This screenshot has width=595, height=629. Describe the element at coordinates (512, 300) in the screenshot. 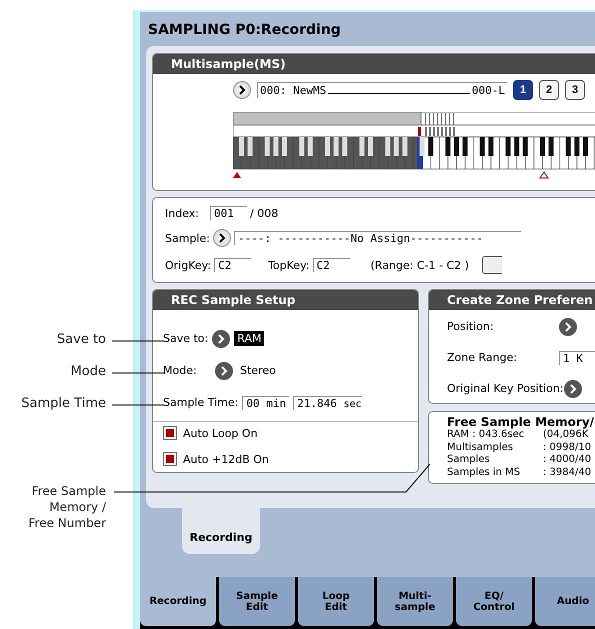

I see `section-header: Create Zone Preferen` at that location.